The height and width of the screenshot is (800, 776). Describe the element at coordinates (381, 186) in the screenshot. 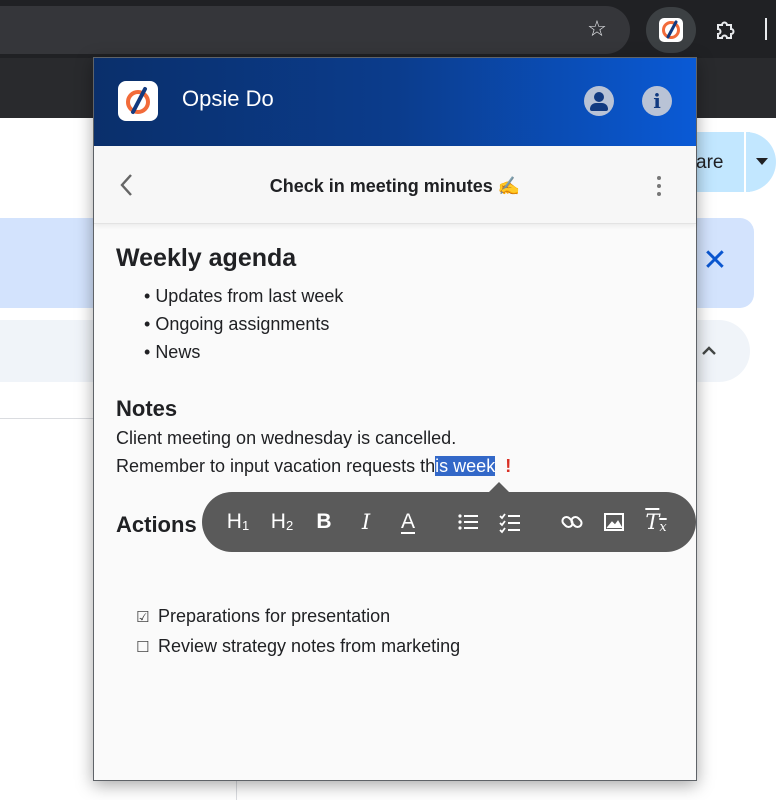

I see `note-title-text: Check in meeting minutes` at that location.